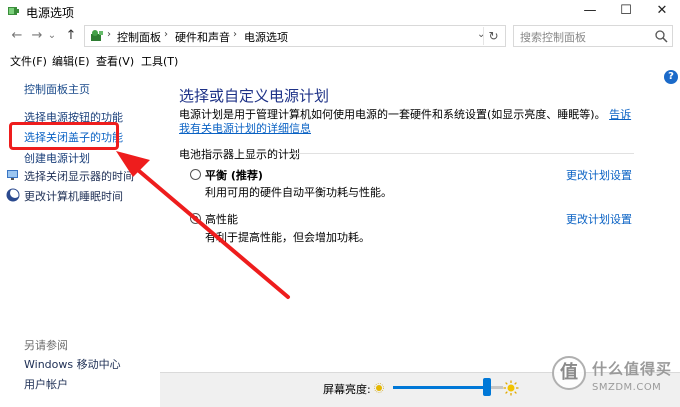  I want to click on balanced-plan-name: 平衡 (推荐), so click(234, 175).